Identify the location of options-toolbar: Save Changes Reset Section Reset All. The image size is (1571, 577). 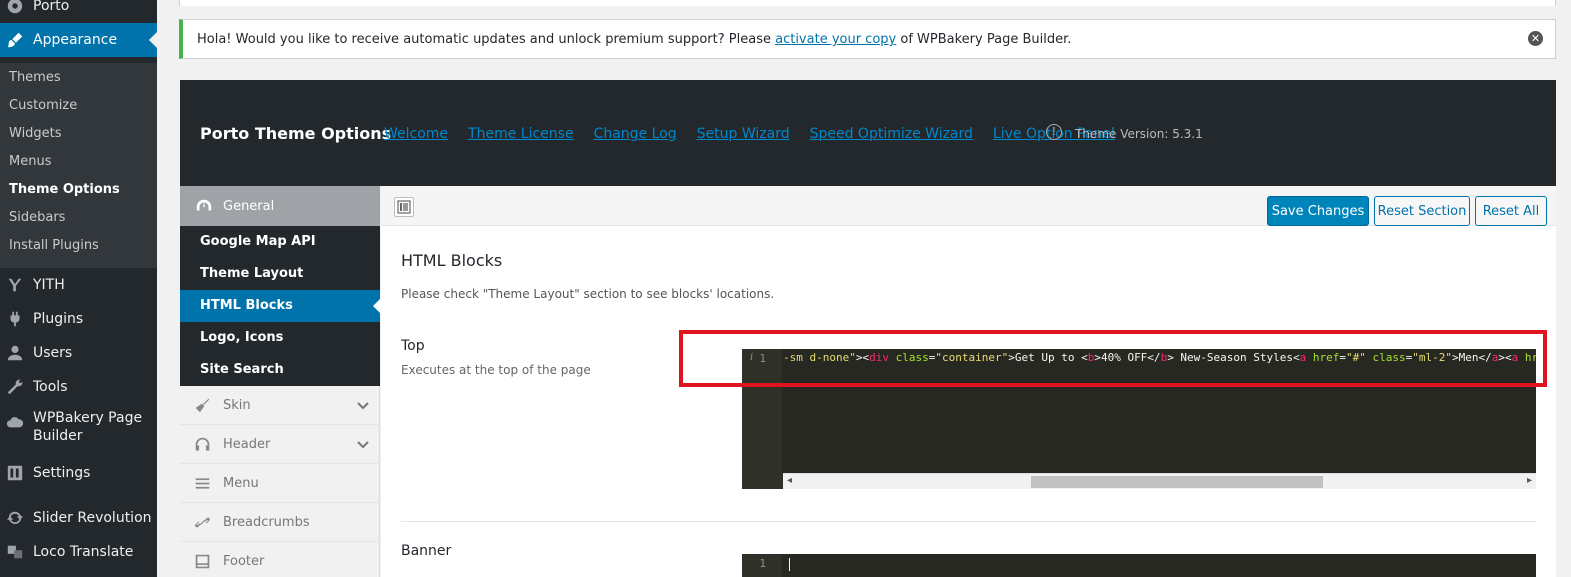
(968, 206).